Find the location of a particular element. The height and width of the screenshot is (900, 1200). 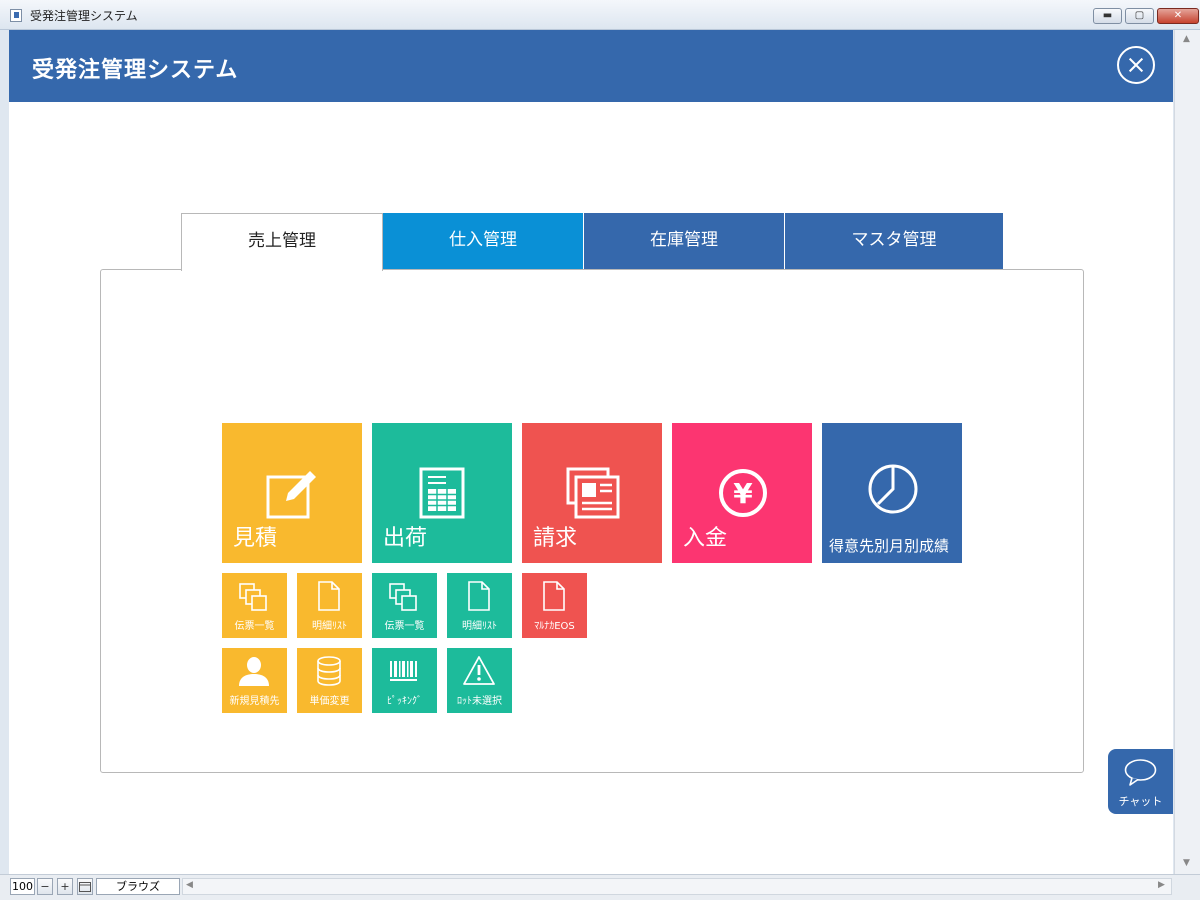

maximize-button: ▢ is located at coordinates (1139, 16).